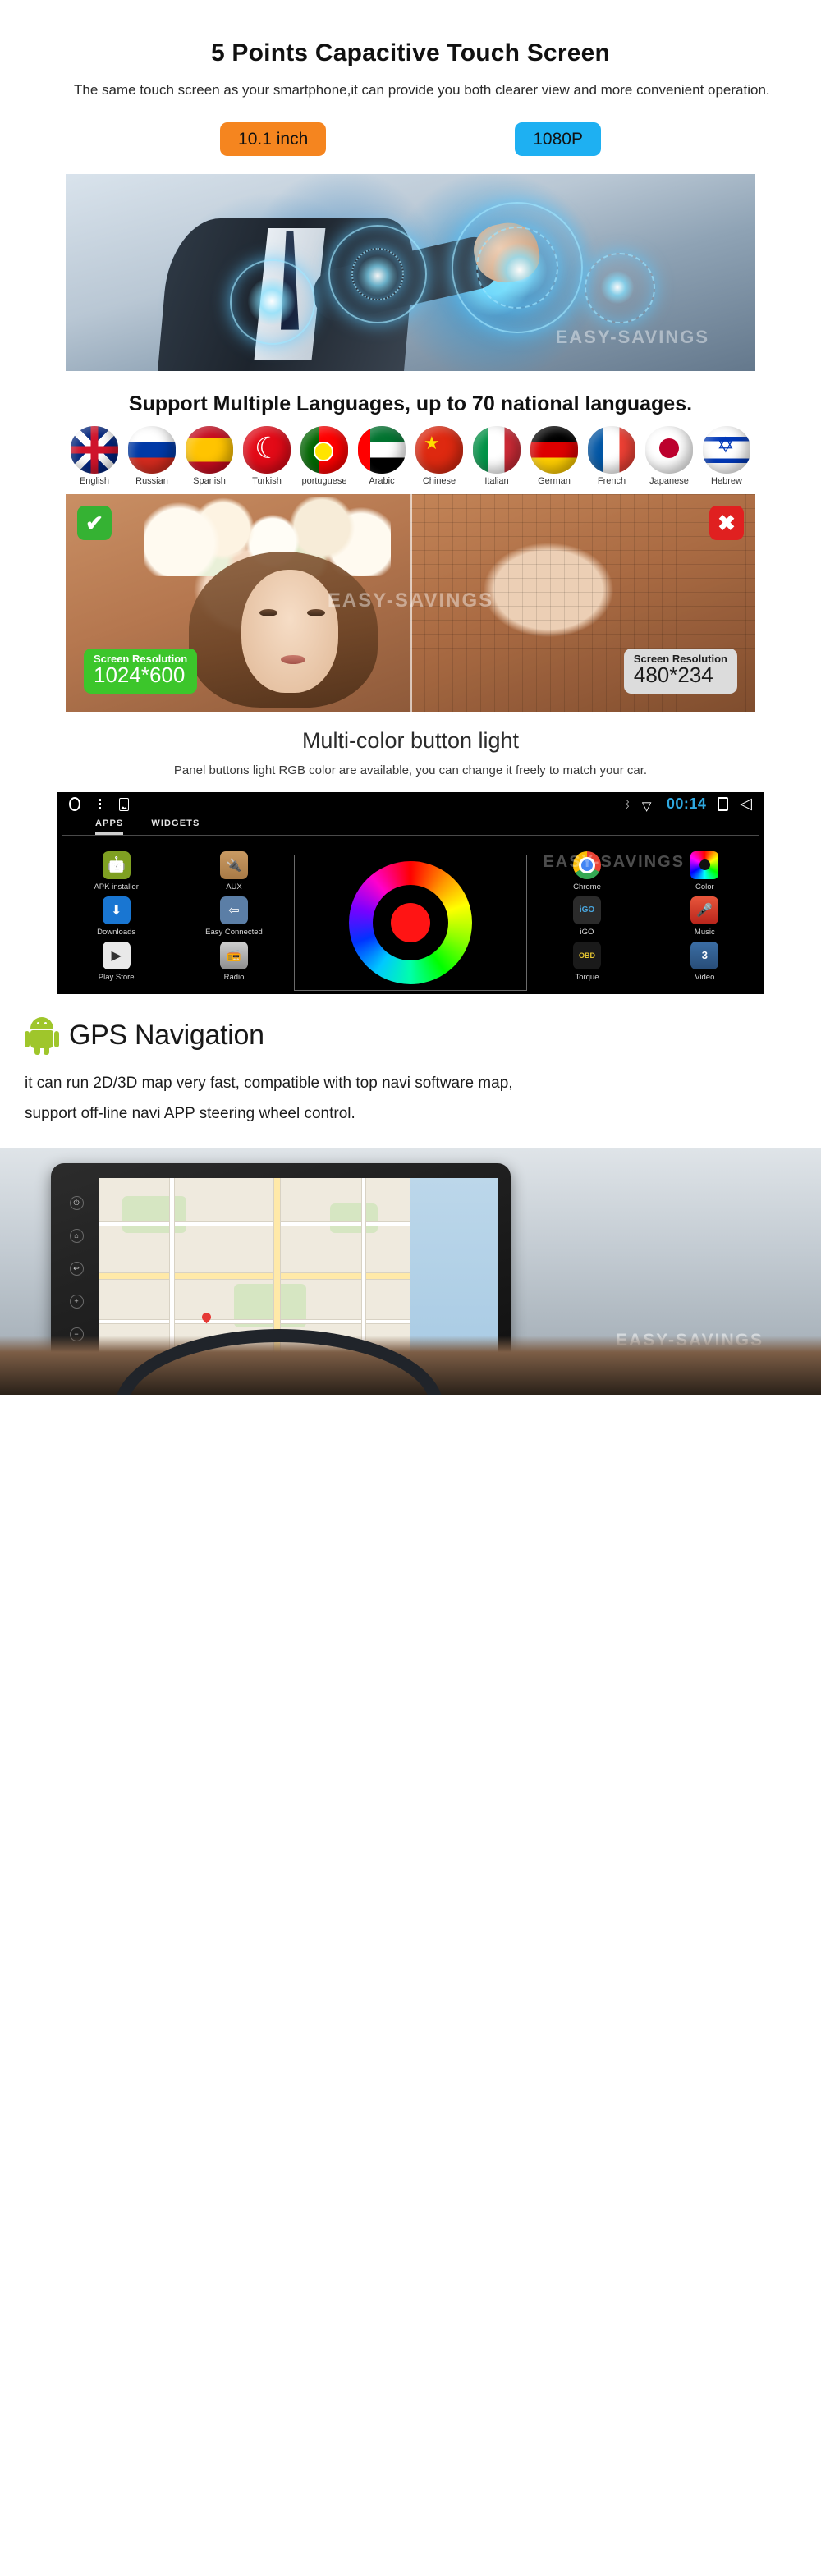 This screenshot has width=821, height=2576. Describe the element at coordinates (410, 53) in the screenshot. I see `page-title: 5 Points Capacitive Touch Screen` at that location.